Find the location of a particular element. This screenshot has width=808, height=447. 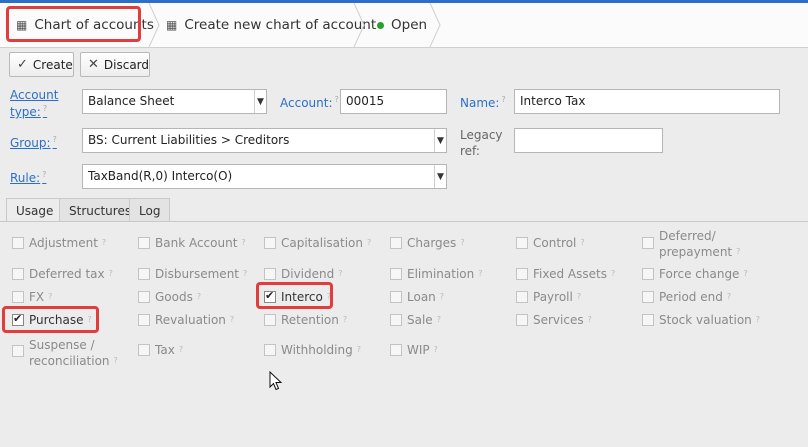

usage-checkbox-tax: Tax? is located at coordinates (160, 350).